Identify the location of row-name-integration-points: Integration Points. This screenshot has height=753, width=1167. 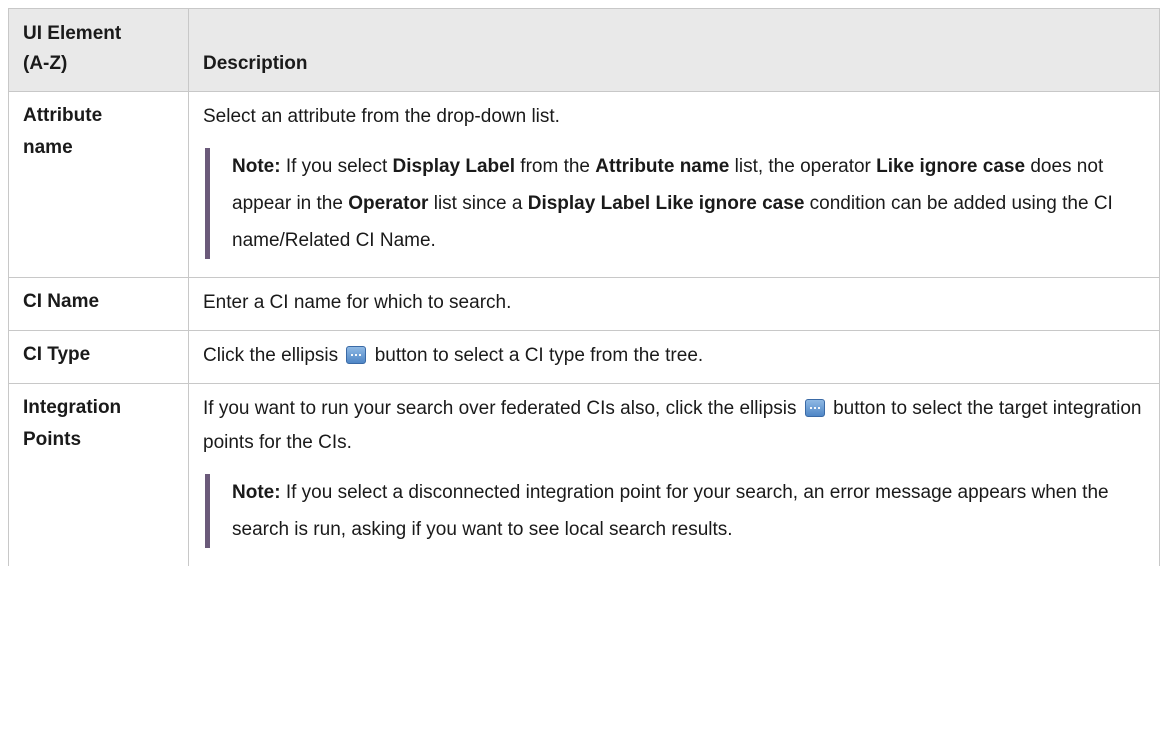
(98, 474).